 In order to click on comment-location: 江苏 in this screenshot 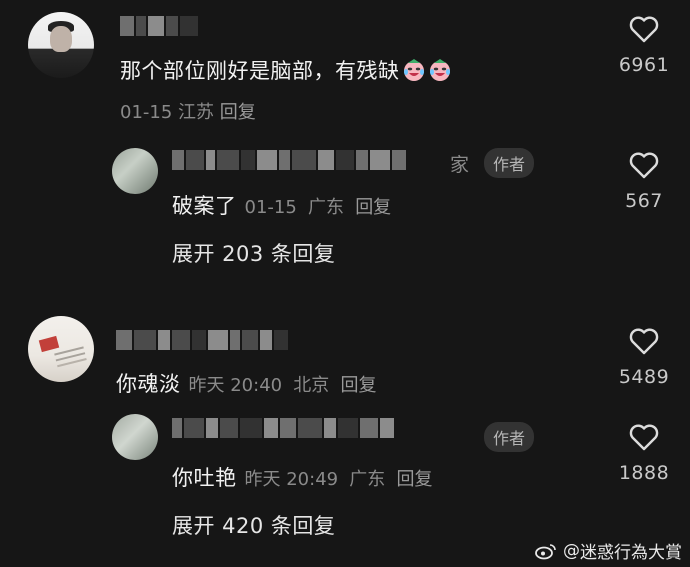, I will do `click(196, 112)`.